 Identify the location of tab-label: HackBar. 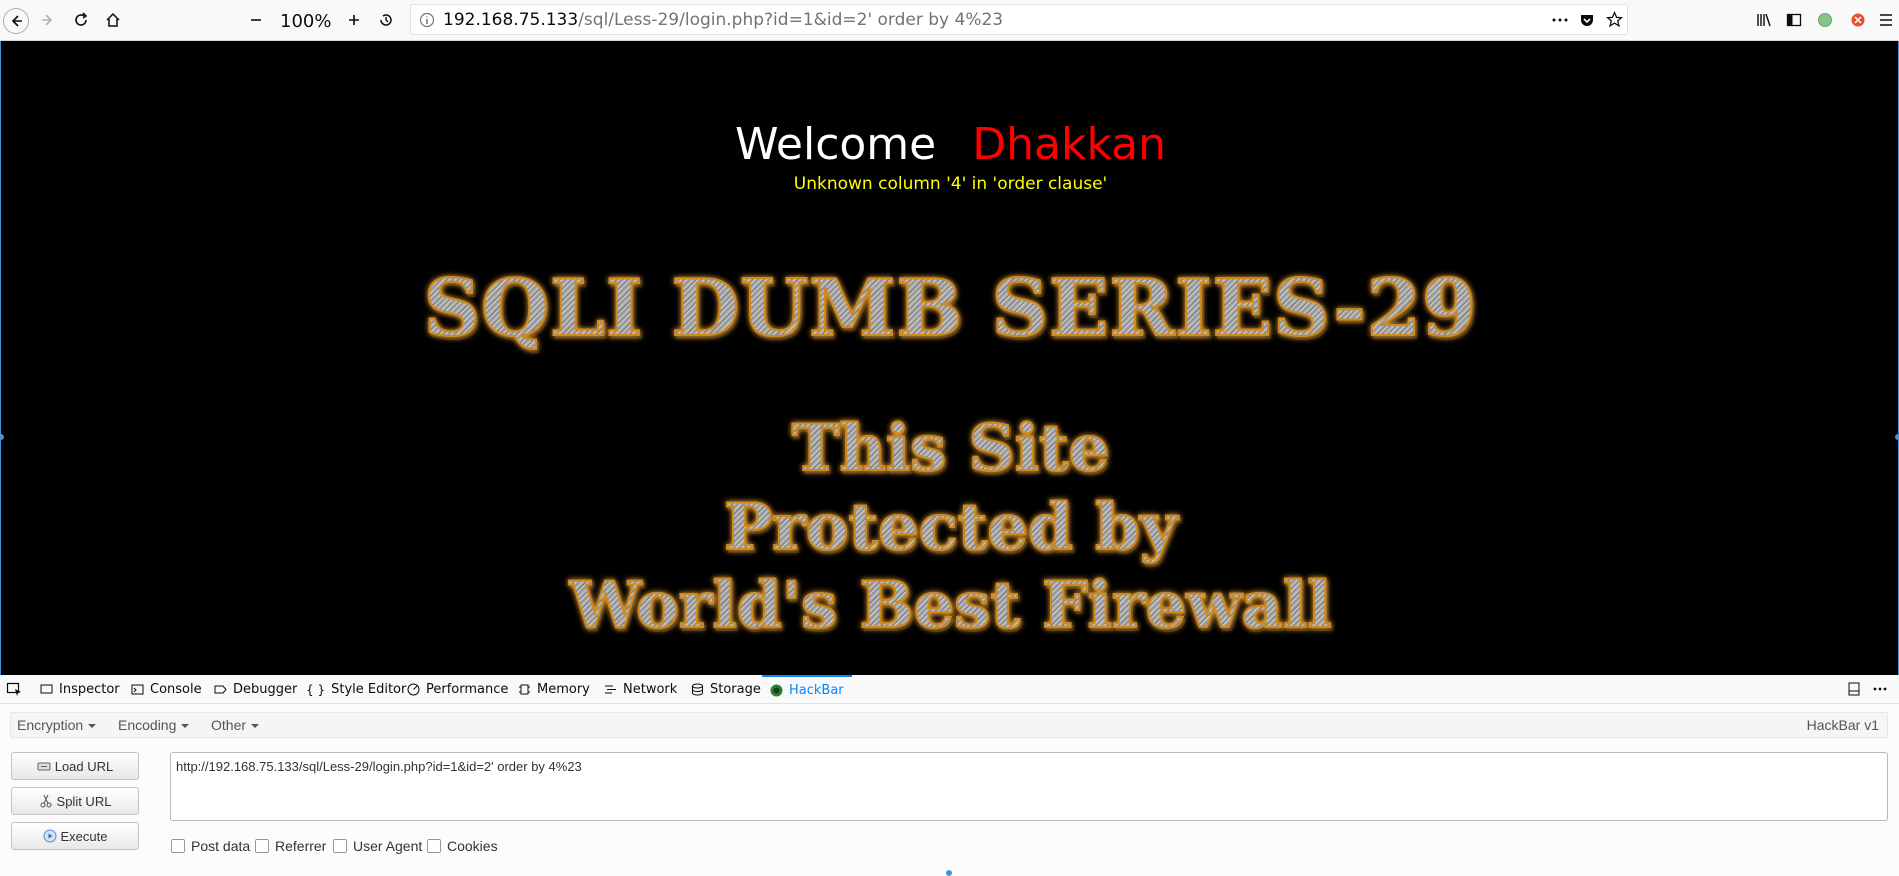
(816, 690).